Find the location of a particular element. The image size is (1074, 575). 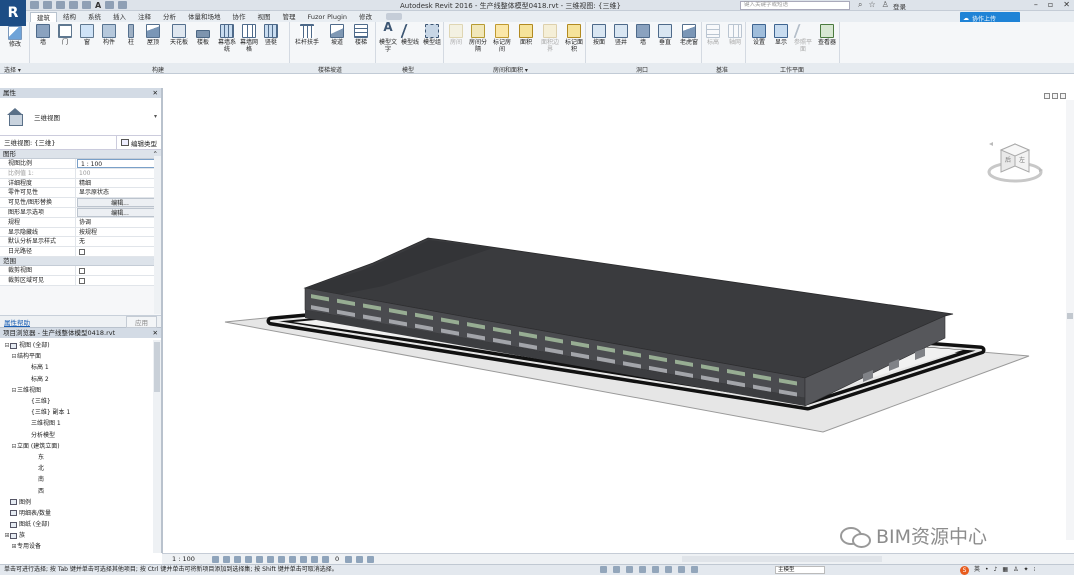

grid-menu-icon: ⁝ is located at coordinates (1035, 570).